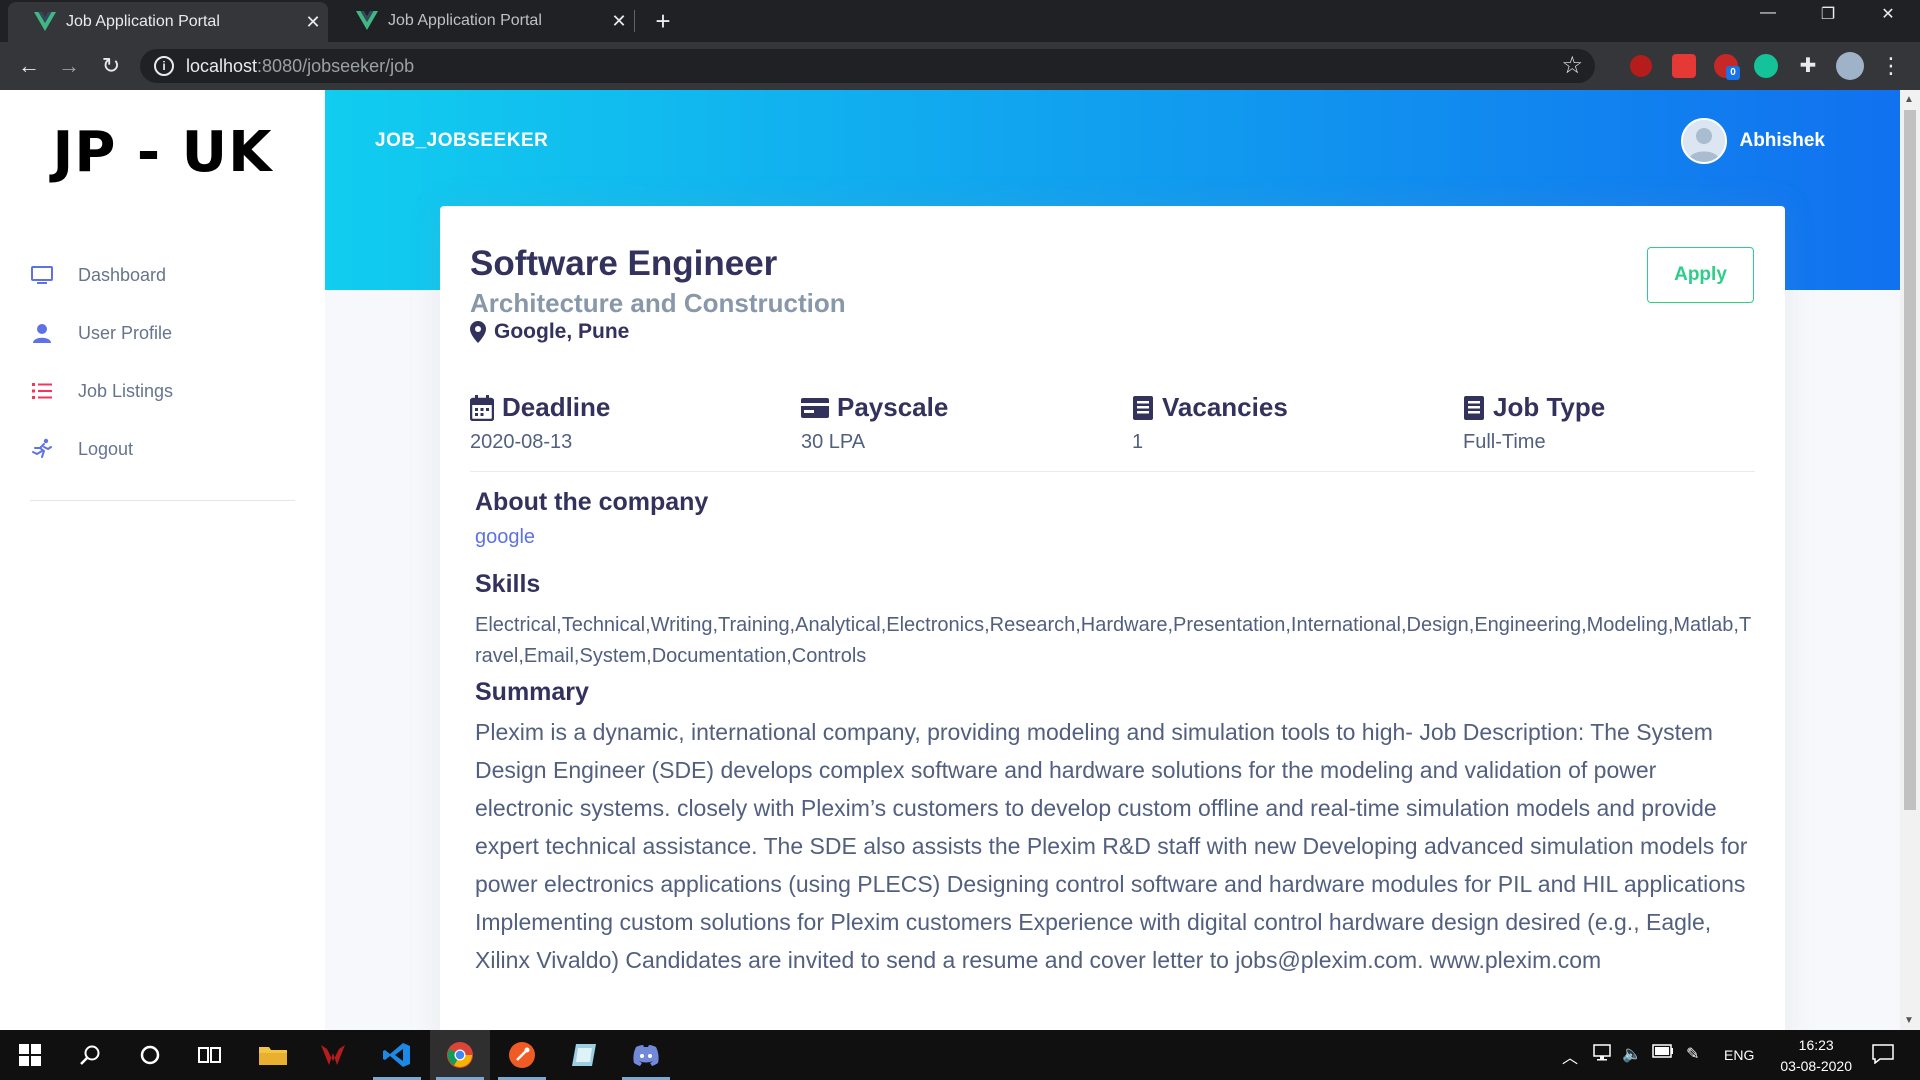 The image size is (1920, 1080). Describe the element at coordinates (1613, 423) in the screenshot. I see `stat-job-type: Job Type Full-Time` at that location.